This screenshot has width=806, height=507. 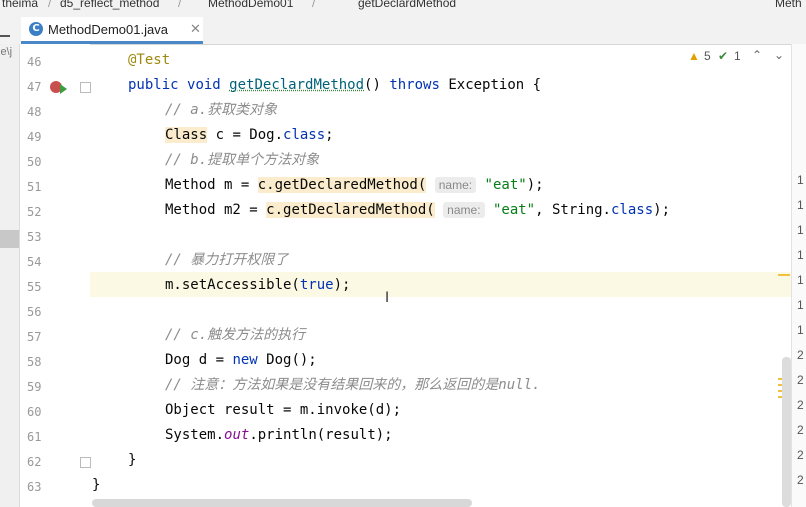 What do you see at coordinates (20, 5) in the screenshot?
I see `breadcrumb-item-package: theima` at bounding box center [20, 5].